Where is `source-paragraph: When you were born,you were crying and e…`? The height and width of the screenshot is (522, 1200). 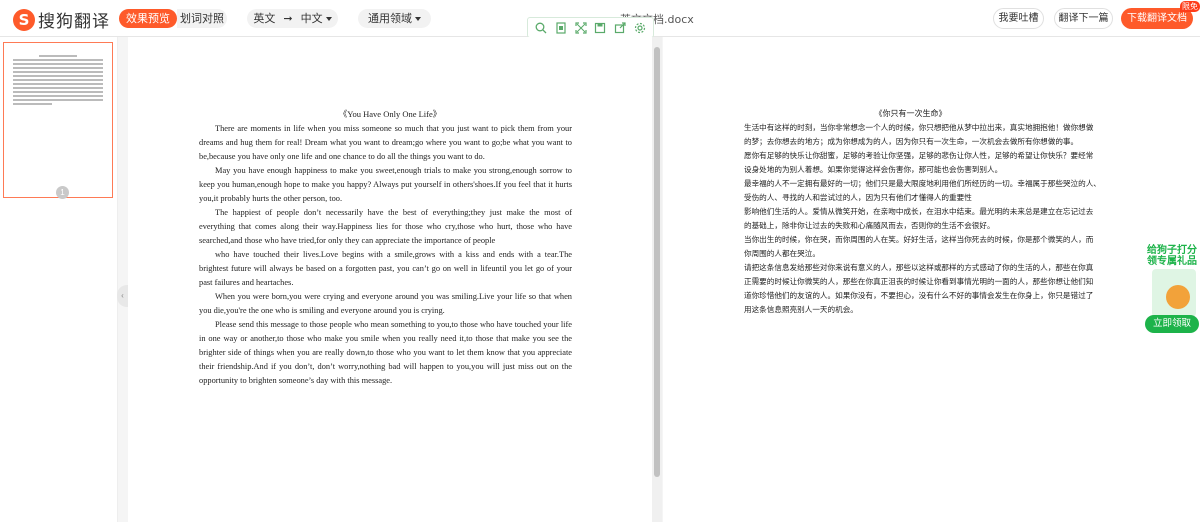
source-paragraph: When you were born,you were crying and e… is located at coordinates (385, 303).